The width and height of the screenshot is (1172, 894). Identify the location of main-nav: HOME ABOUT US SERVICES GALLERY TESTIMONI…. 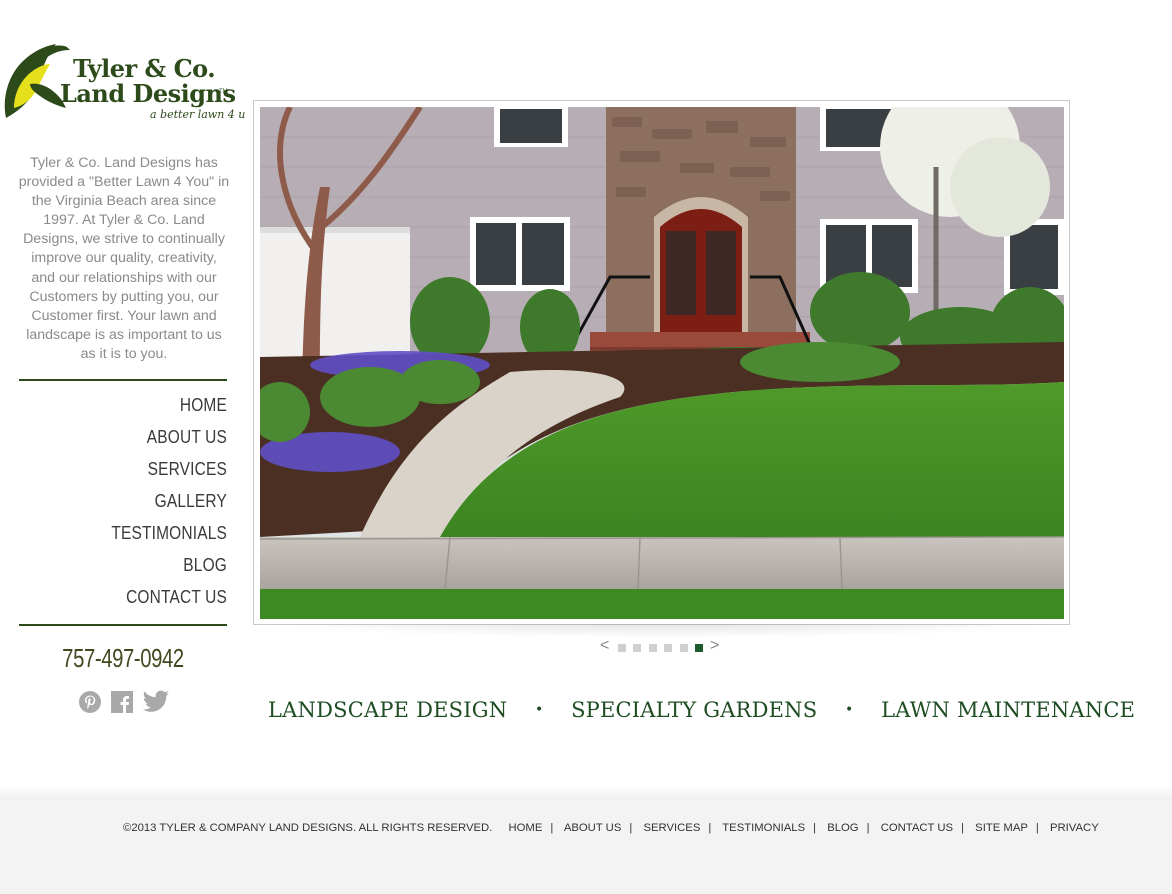
(123, 501).